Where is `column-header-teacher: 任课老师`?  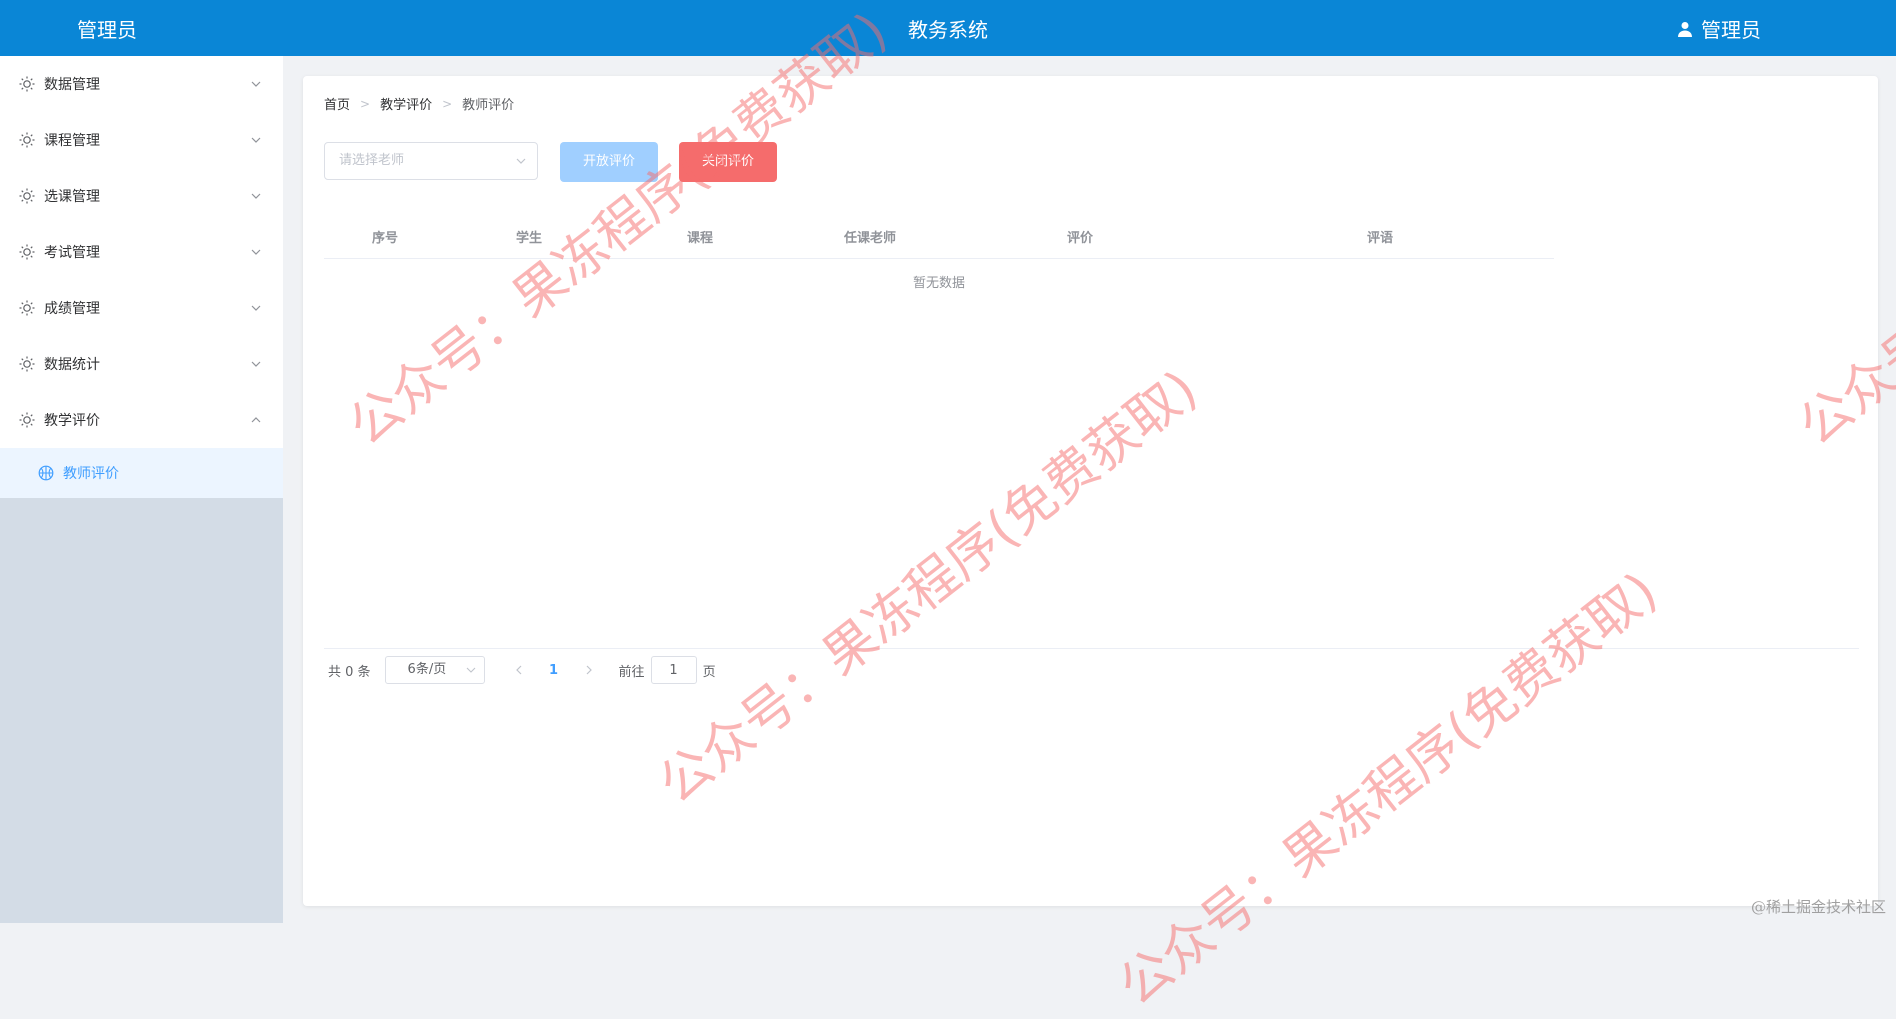
column-header-teacher: 任课老师 is located at coordinates (870, 238).